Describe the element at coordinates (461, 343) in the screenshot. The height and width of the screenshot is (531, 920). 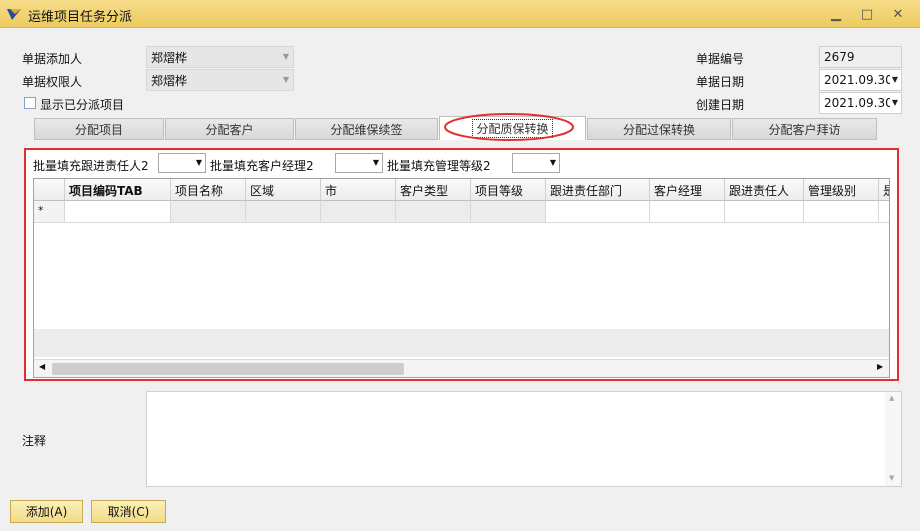
I see `grid-footer` at that location.